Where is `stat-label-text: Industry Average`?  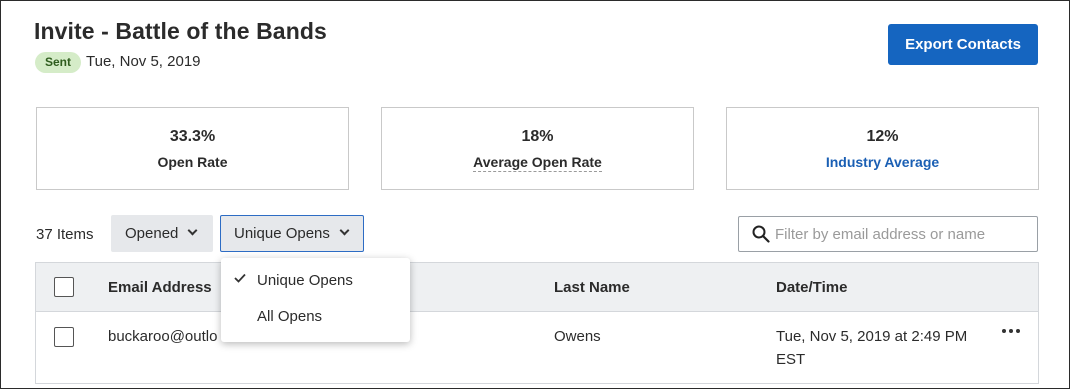 stat-label-text: Industry Average is located at coordinates (882, 162).